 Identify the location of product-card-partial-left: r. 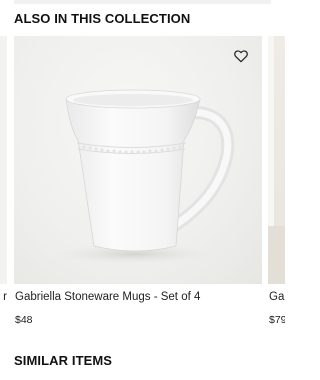
(3, 186).